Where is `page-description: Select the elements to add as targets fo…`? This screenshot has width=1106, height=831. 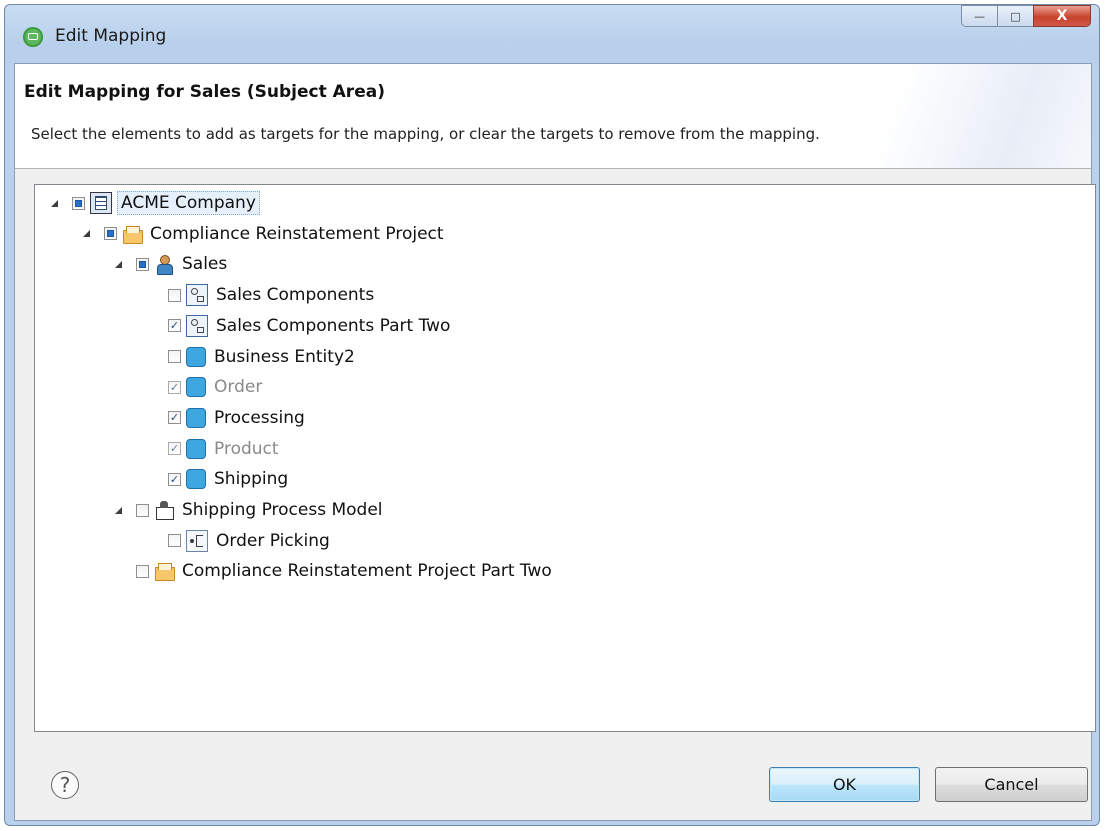
page-description: Select the elements to add as targets fo… is located at coordinates (425, 134).